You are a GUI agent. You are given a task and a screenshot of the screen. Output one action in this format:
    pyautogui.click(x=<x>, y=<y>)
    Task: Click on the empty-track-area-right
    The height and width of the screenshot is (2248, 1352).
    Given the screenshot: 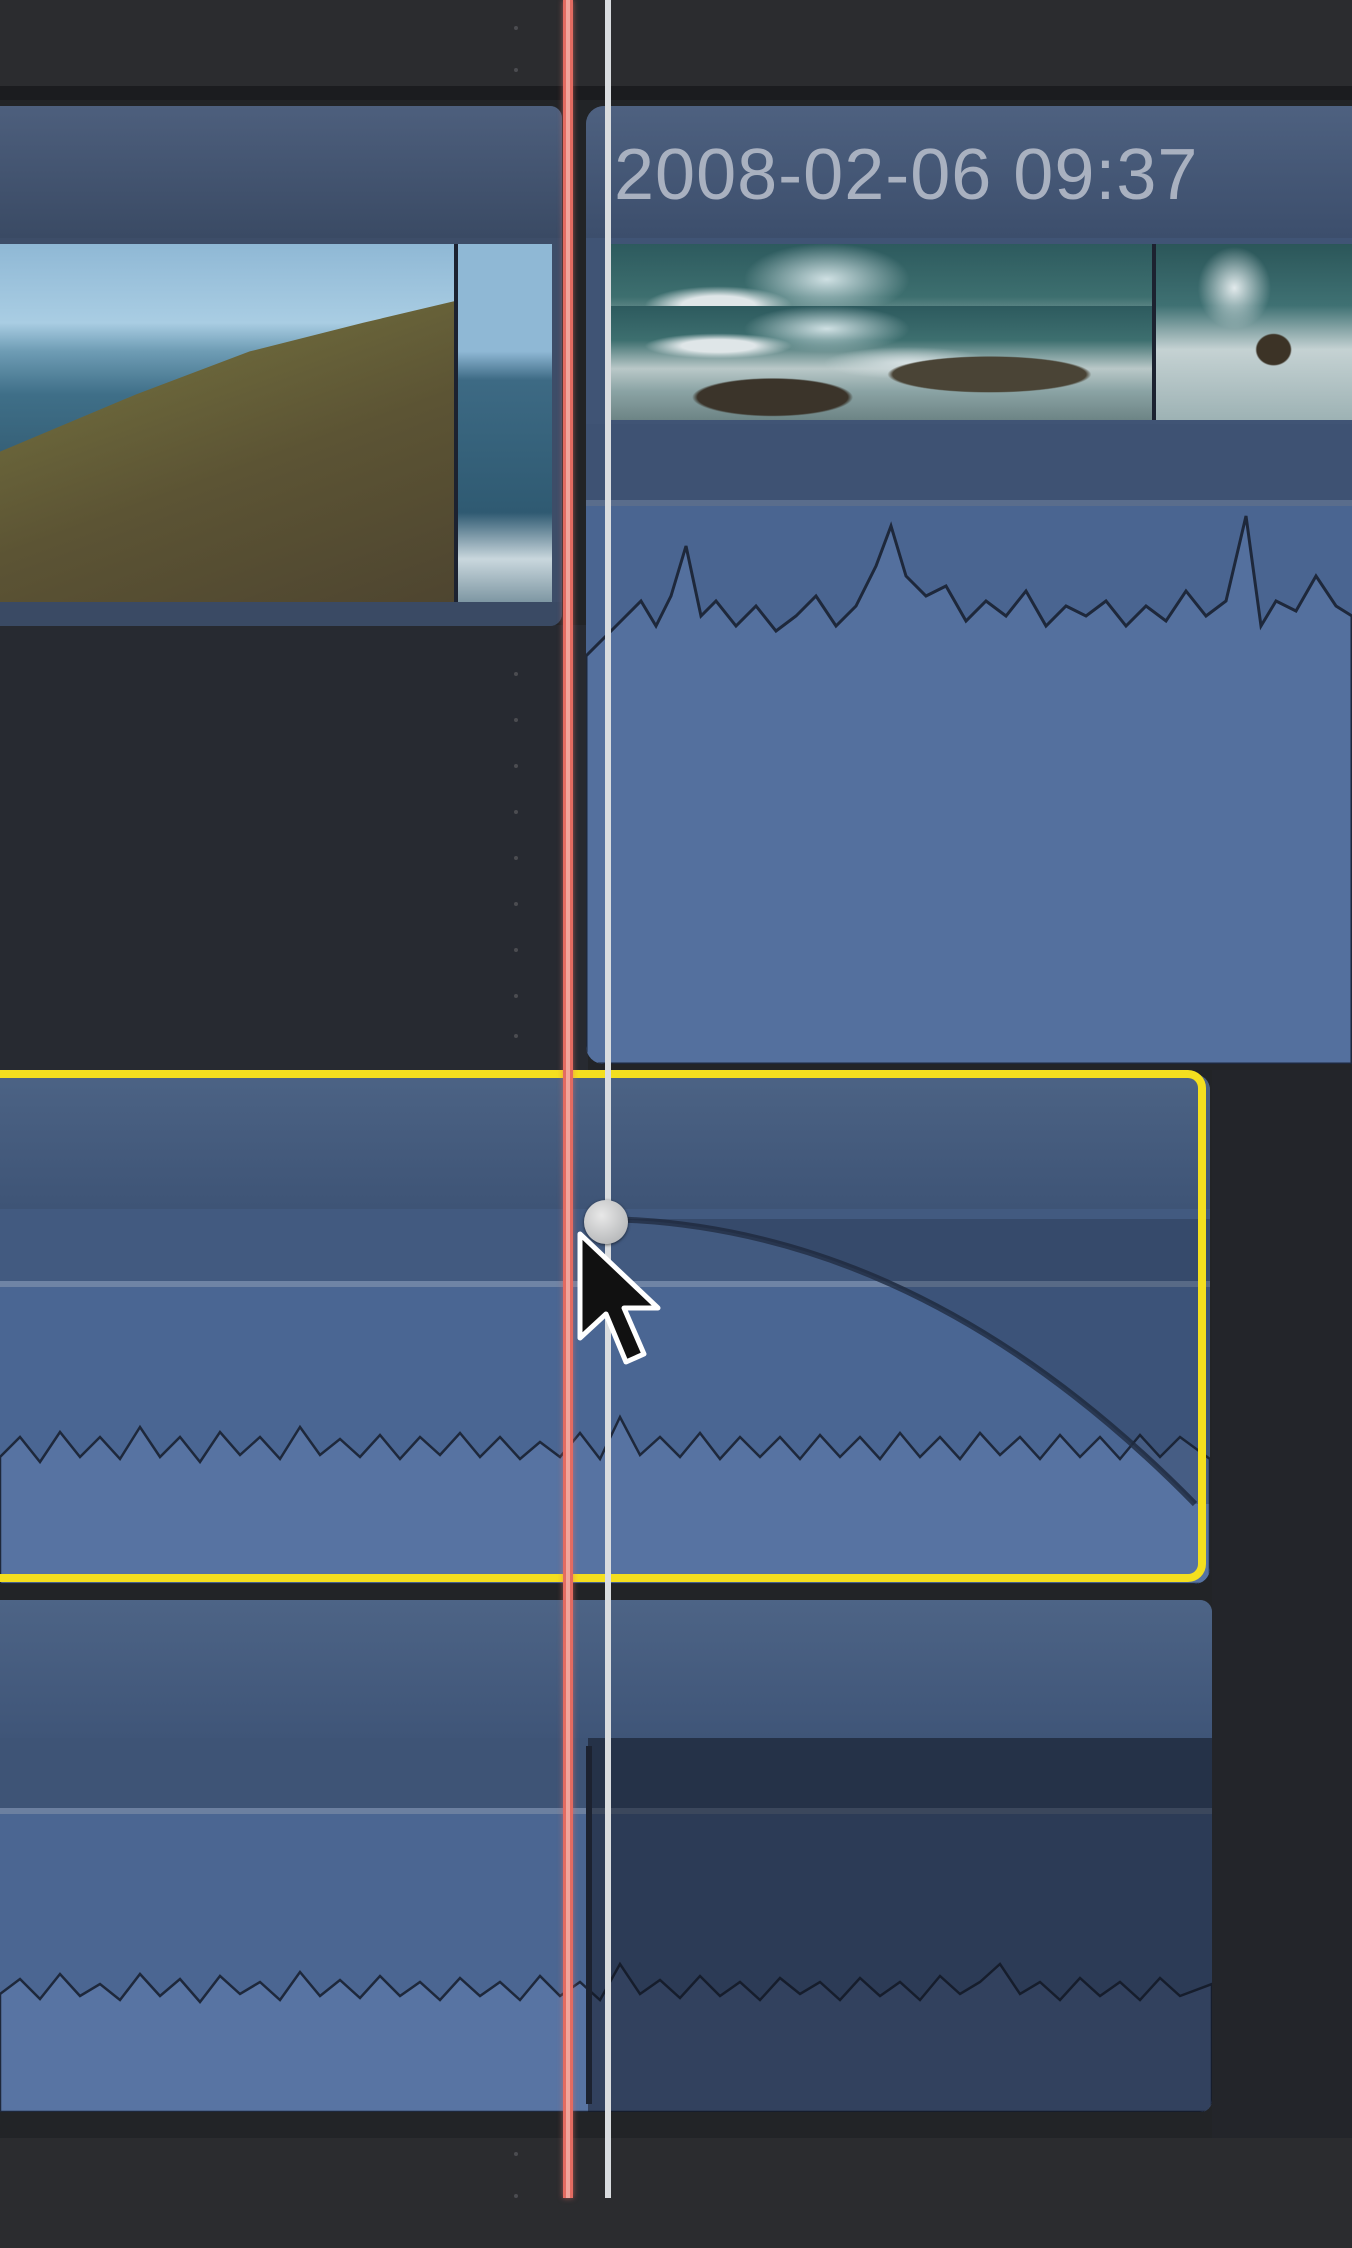 What is the action you would take?
    pyautogui.click(x=1282, y=1604)
    